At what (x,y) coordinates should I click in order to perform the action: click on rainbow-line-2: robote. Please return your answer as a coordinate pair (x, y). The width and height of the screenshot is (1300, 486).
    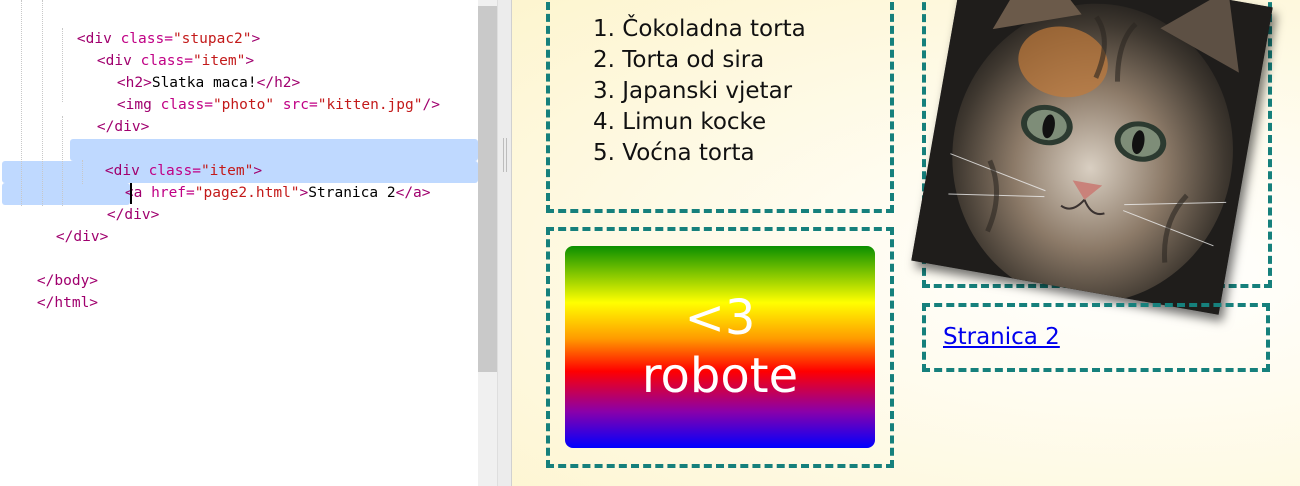
    Looking at the image, I should click on (720, 376).